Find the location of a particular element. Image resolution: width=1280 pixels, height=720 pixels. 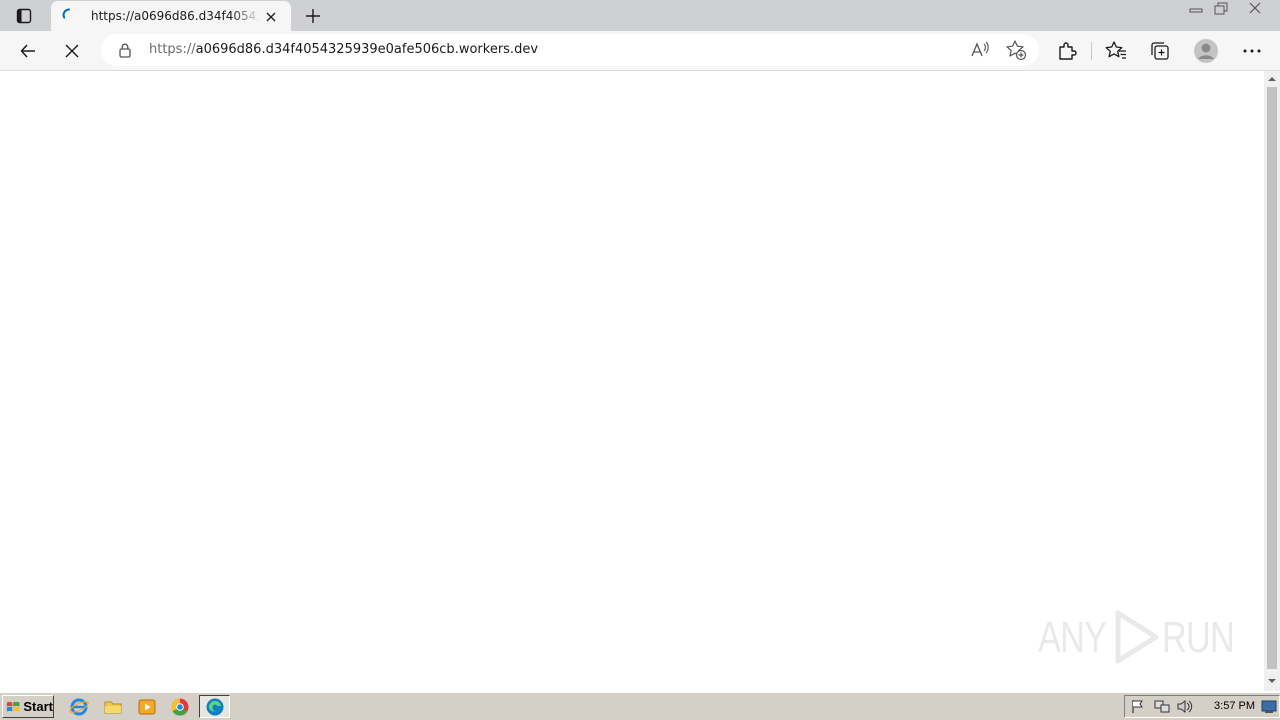

tab-actions-button is located at coordinates (24, 16).